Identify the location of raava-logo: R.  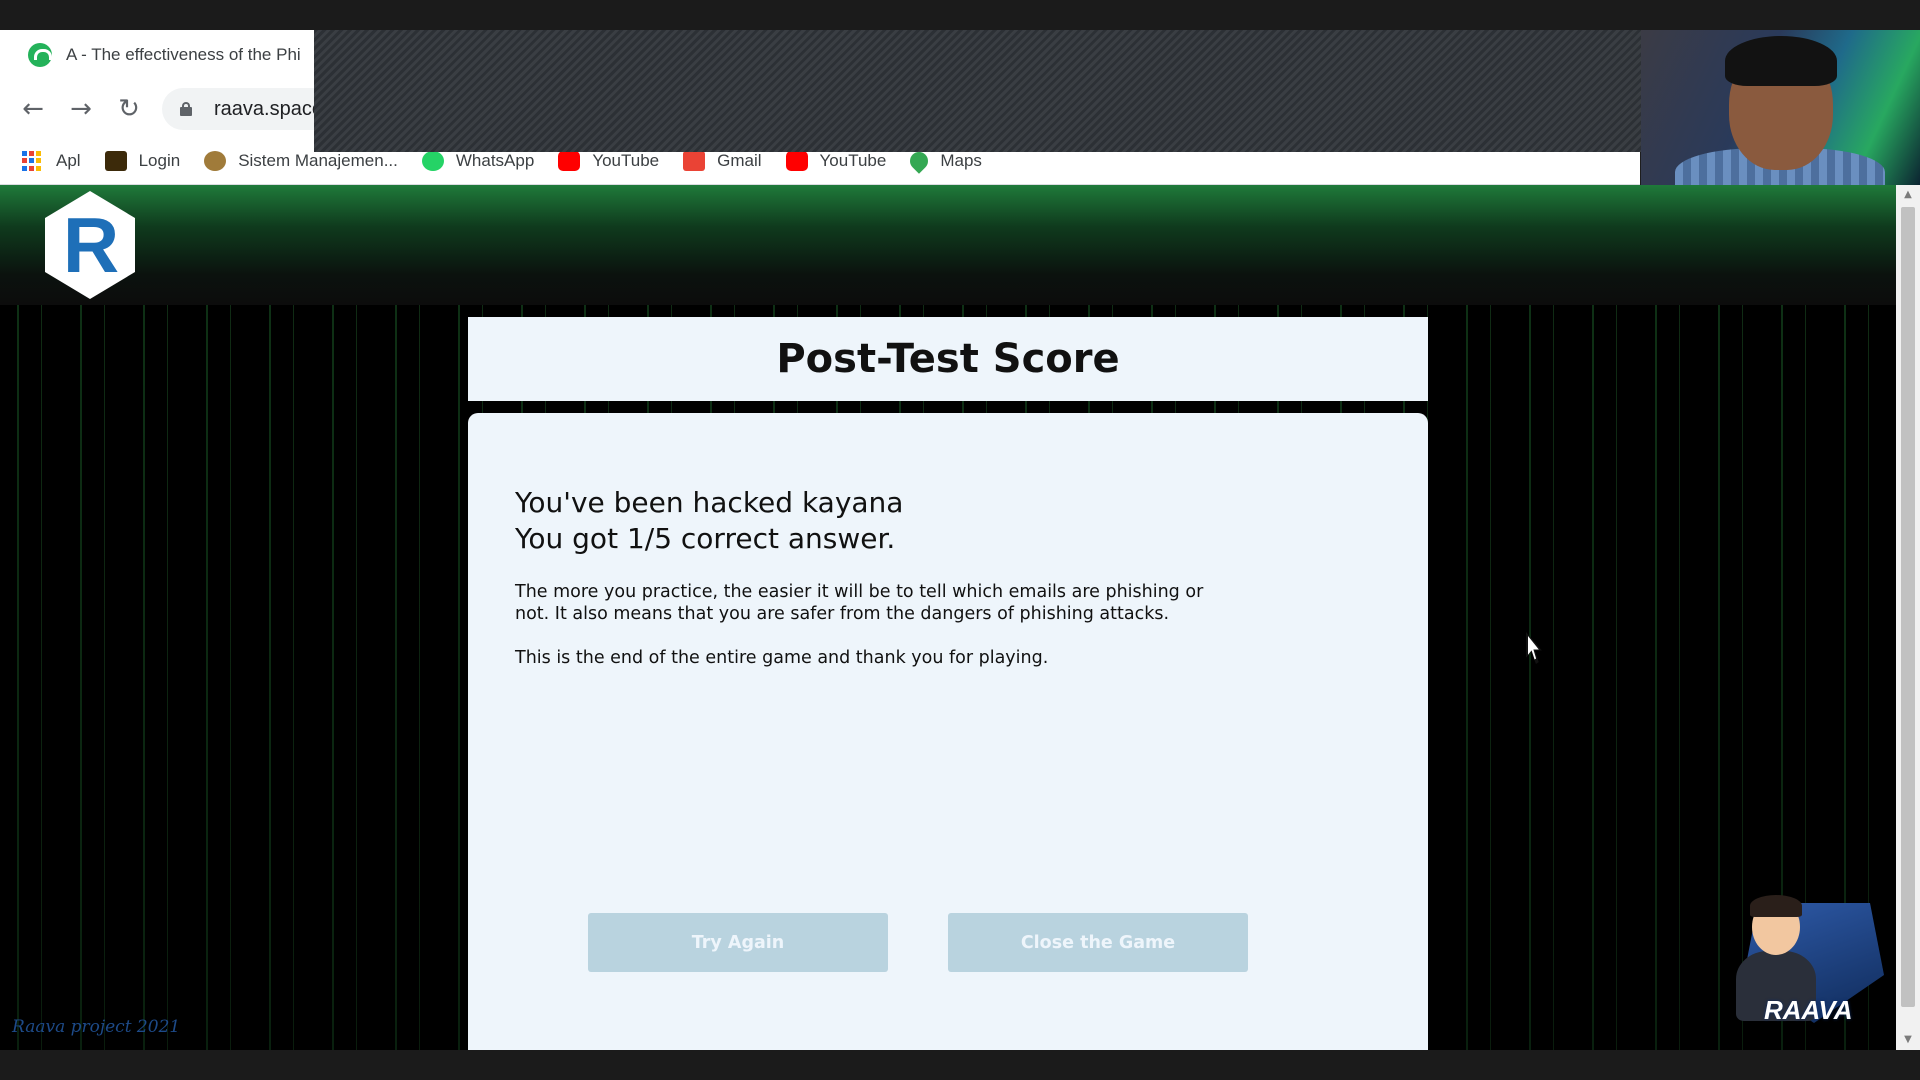
(90, 245).